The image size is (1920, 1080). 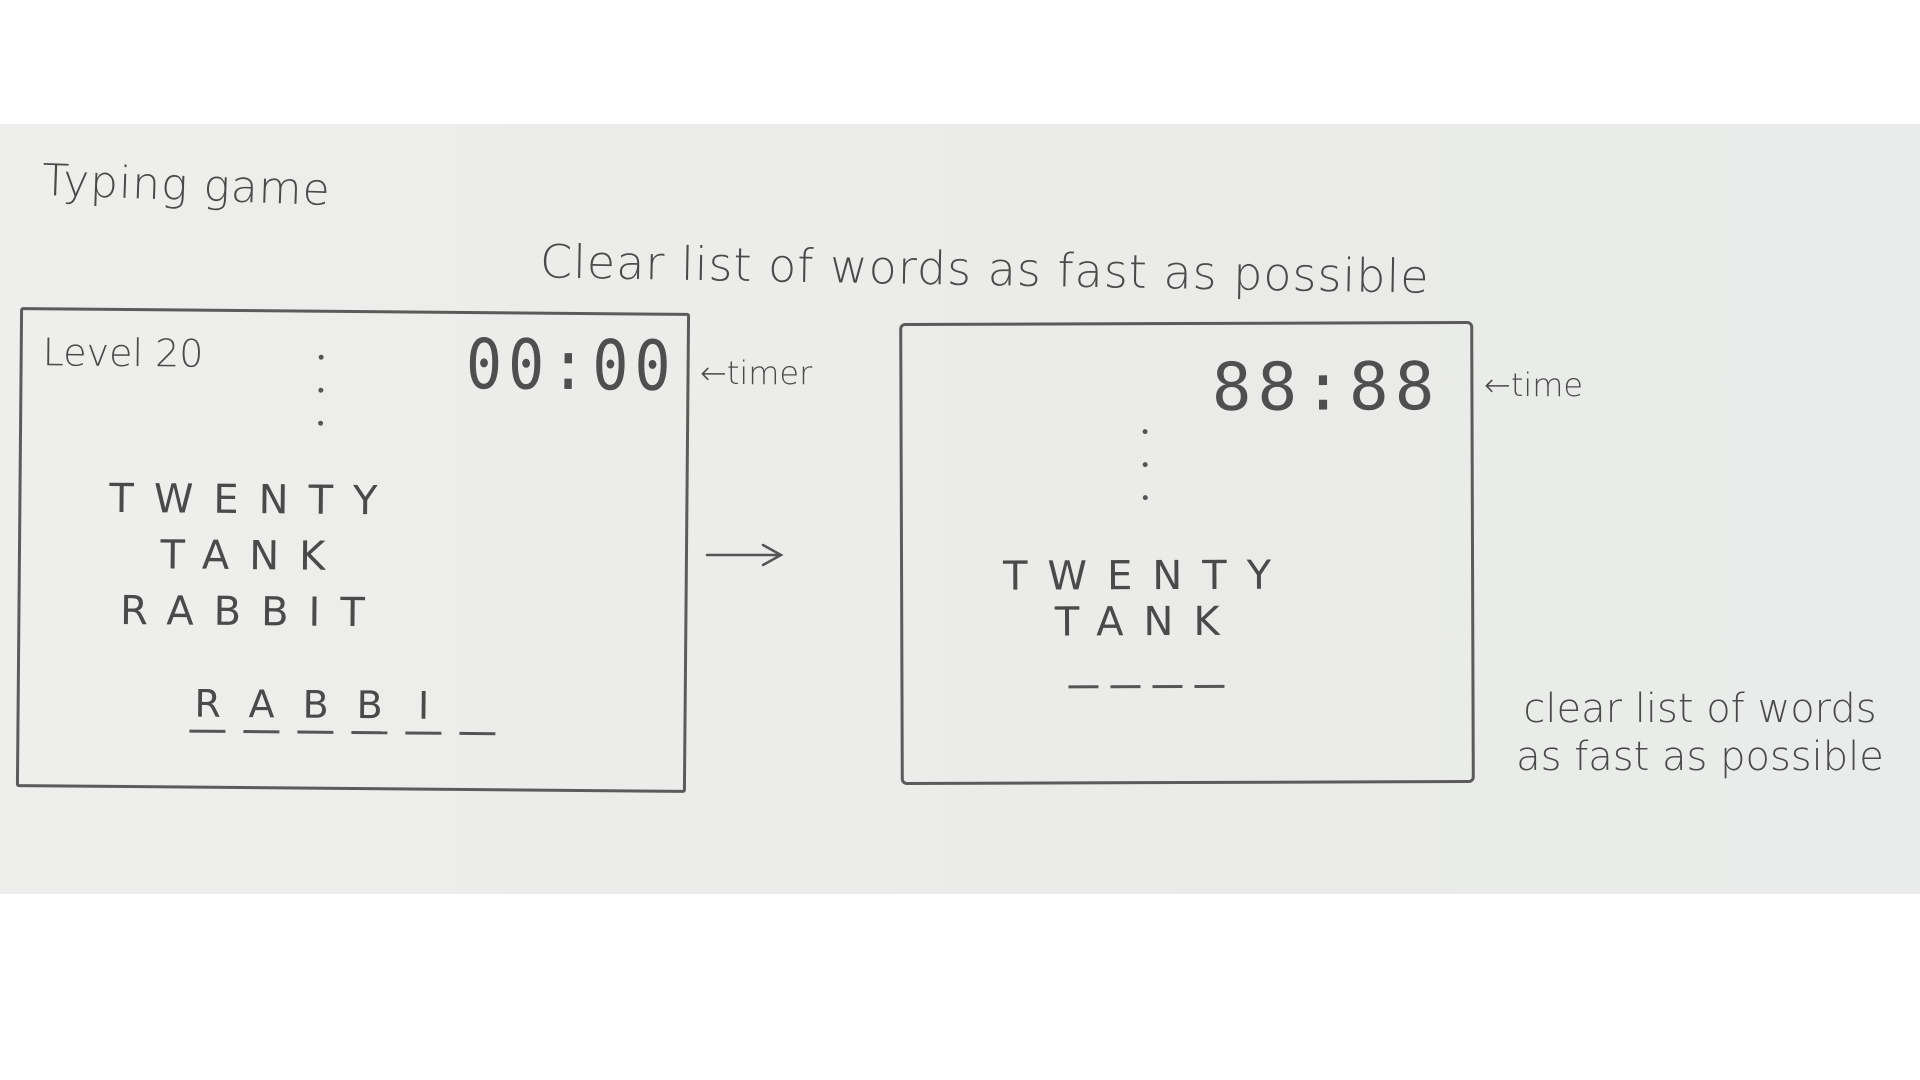 What do you see at coordinates (1146, 671) in the screenshot?
I see `typing-input` at bounding box center [1146, 671].